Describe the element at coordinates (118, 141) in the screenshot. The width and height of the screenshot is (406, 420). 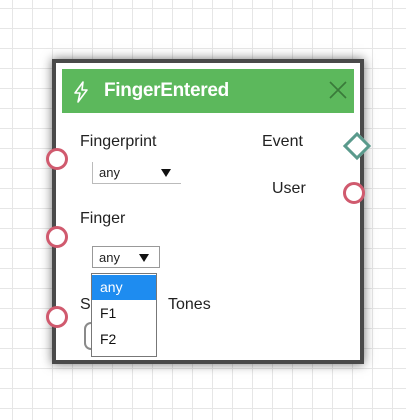
I see `fingerprint-label: Fingerprint` at that location.